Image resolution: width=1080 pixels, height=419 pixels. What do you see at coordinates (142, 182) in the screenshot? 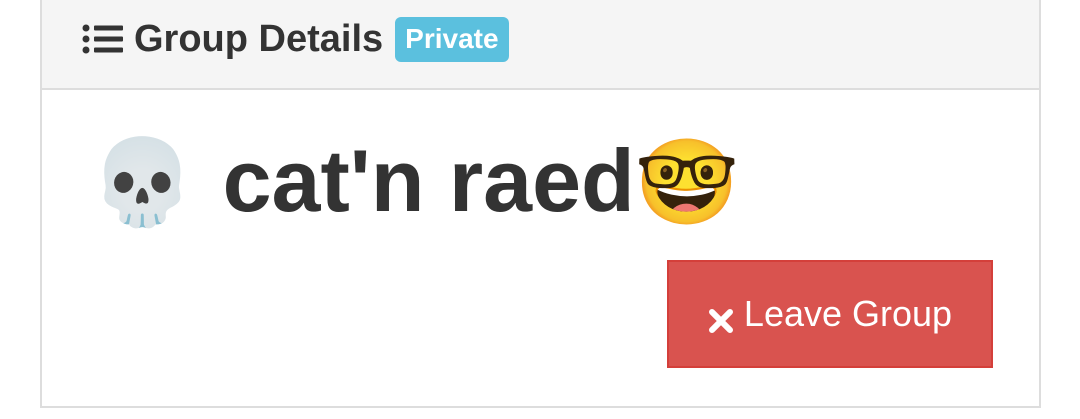
I see `skull-emoji-icon: 💀` at bounding box center [142, 182].